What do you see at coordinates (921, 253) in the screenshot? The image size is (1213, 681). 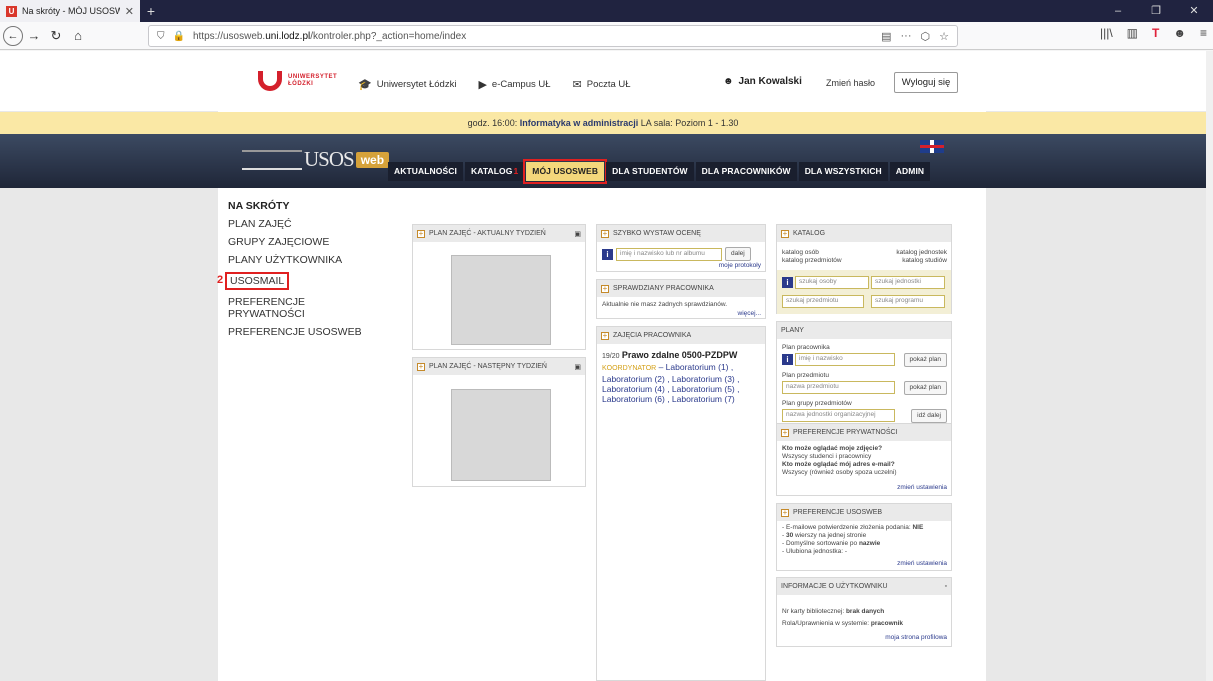 I see `catalog-units-link: katalog jednostek` at bounding box center [921, 253].